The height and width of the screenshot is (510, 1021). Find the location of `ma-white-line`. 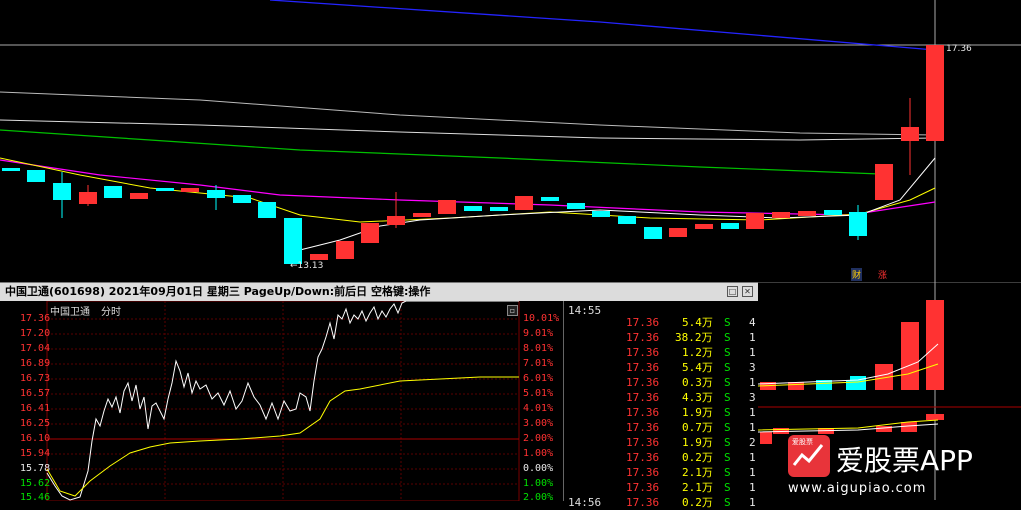

ma-white-line is located at coordinates (468, 130).